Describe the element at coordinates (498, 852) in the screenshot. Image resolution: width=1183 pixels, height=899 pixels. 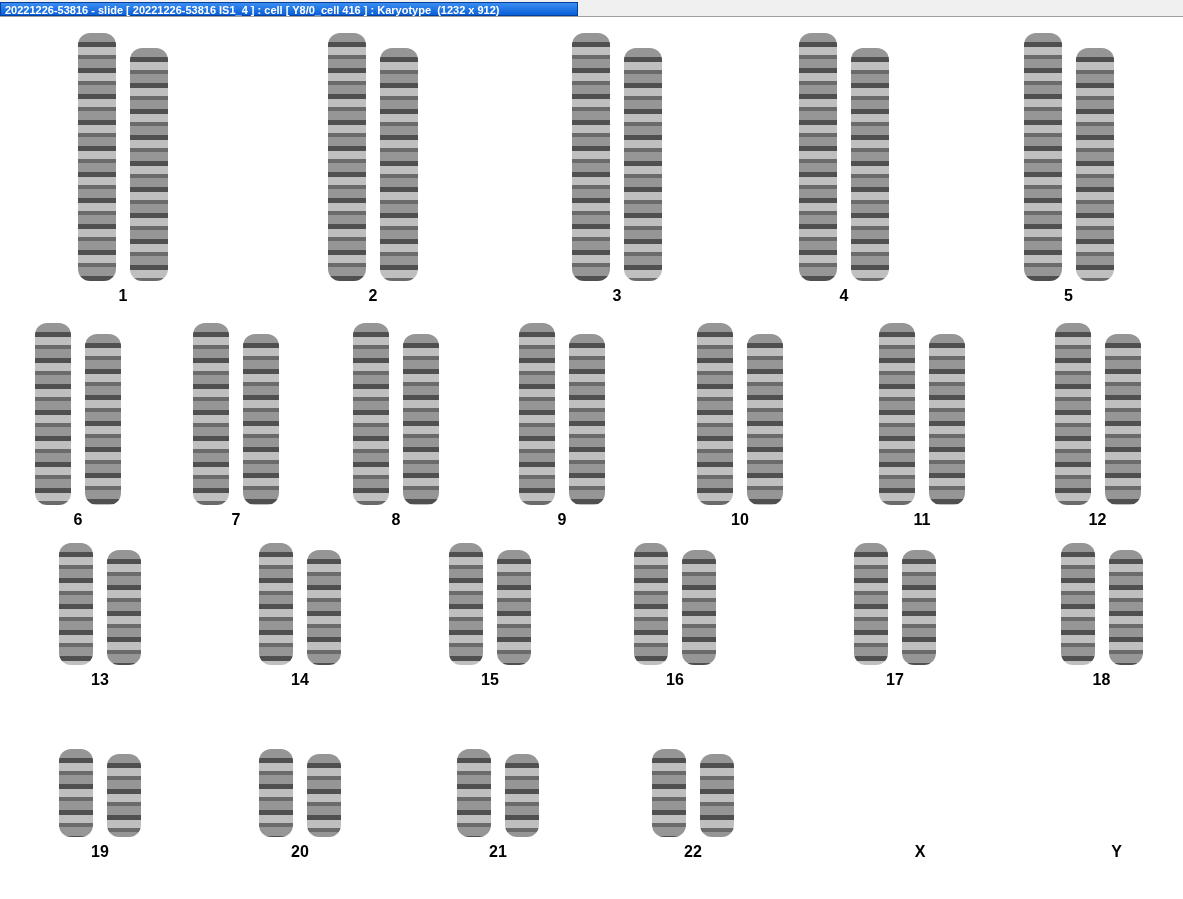
I see `chromosome-label: 21` at that location.